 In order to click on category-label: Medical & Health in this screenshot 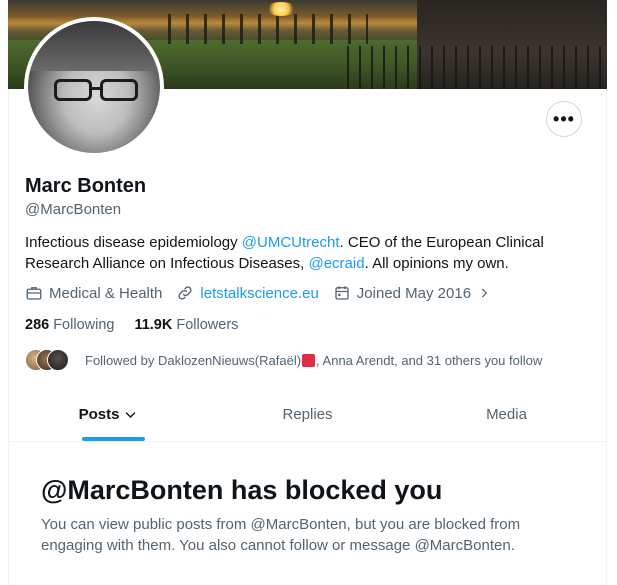, I will do `click(106, 293)`.